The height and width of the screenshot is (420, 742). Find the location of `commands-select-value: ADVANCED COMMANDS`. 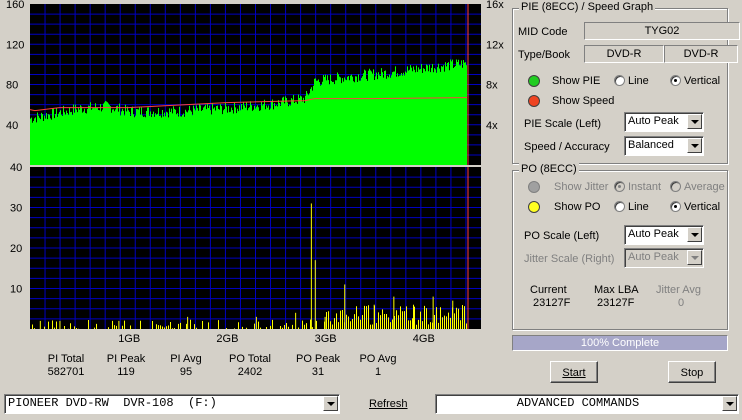

commands-select-value: ADVANCED COMMANDS is located at coordinates (578, 403).